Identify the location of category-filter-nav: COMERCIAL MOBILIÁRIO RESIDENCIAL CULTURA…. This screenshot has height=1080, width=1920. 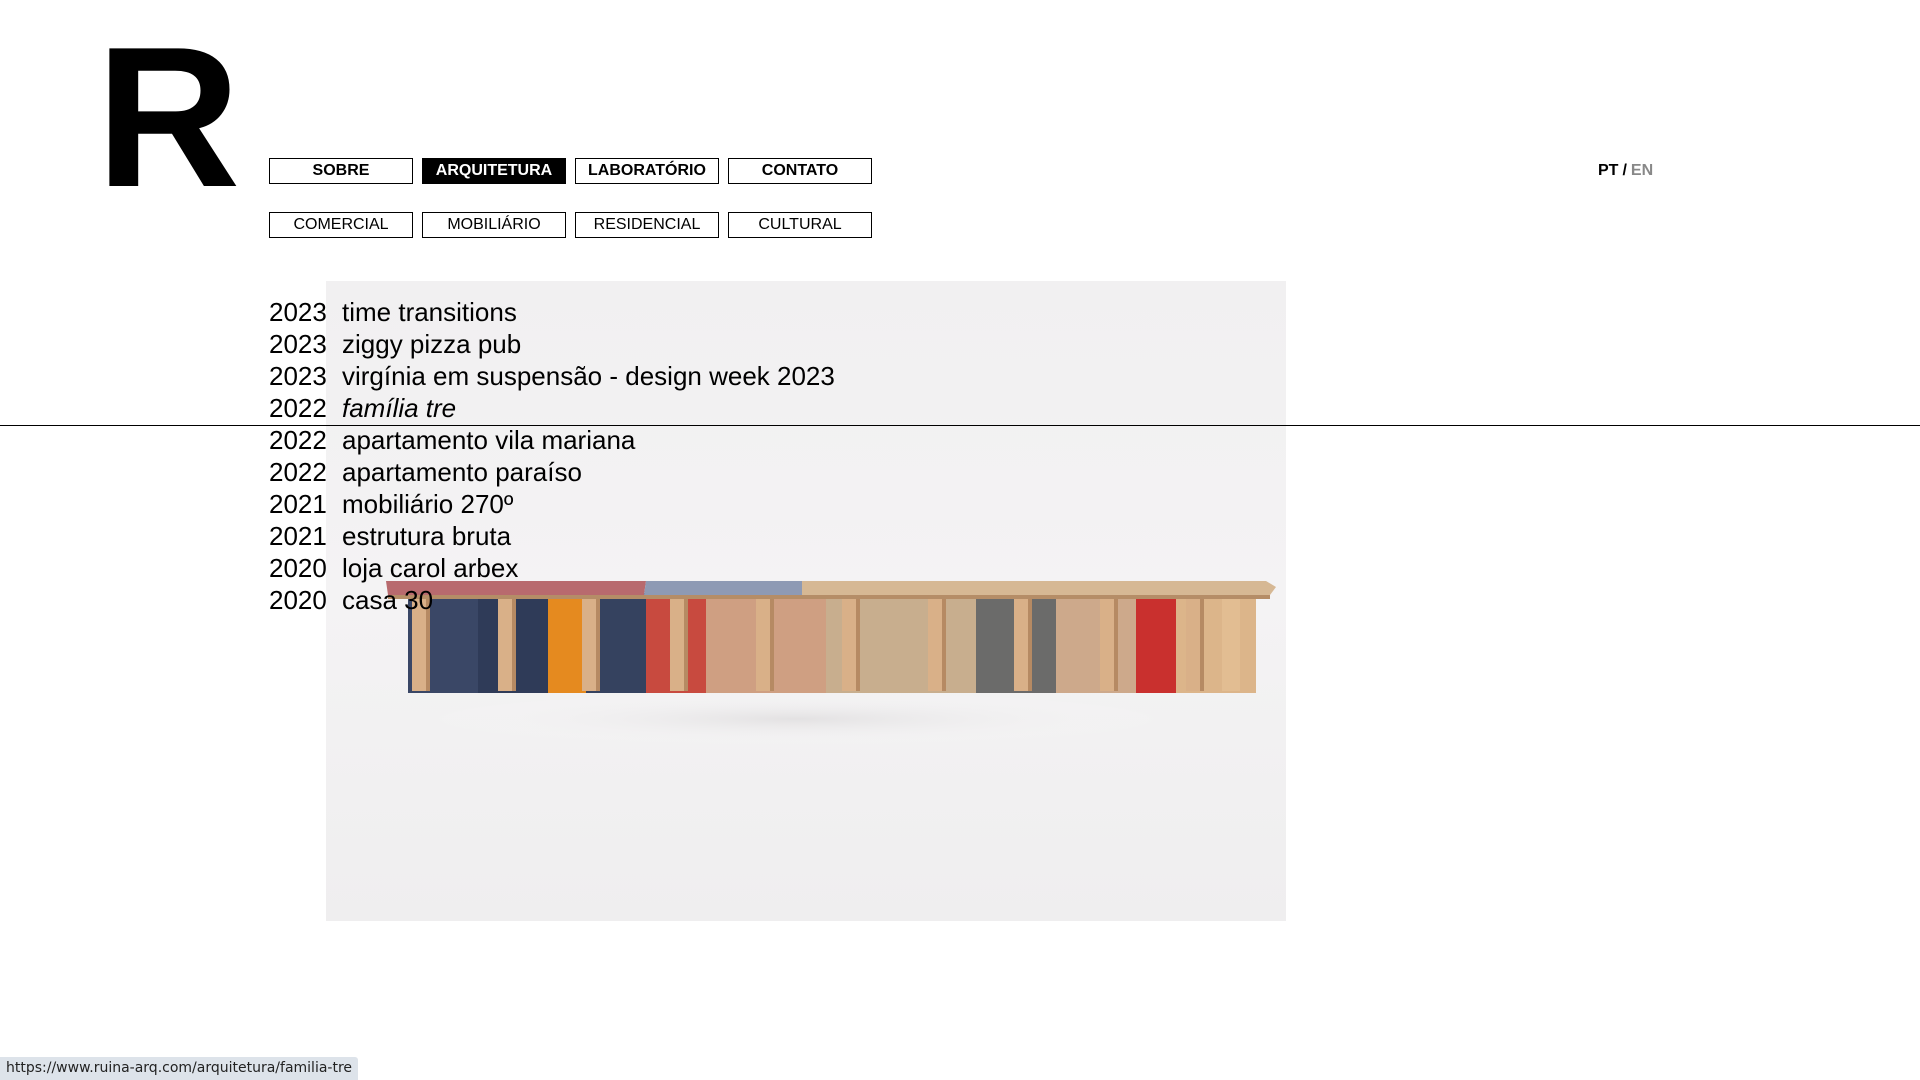
(570, 225).